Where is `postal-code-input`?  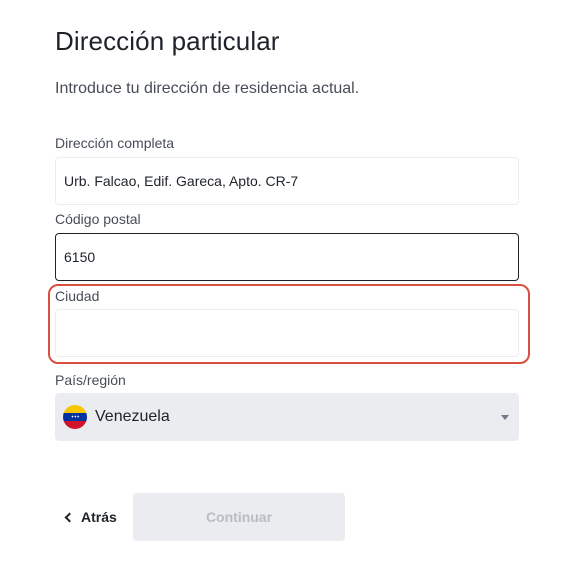
postal-code-input is located at coordinates (287, 257).